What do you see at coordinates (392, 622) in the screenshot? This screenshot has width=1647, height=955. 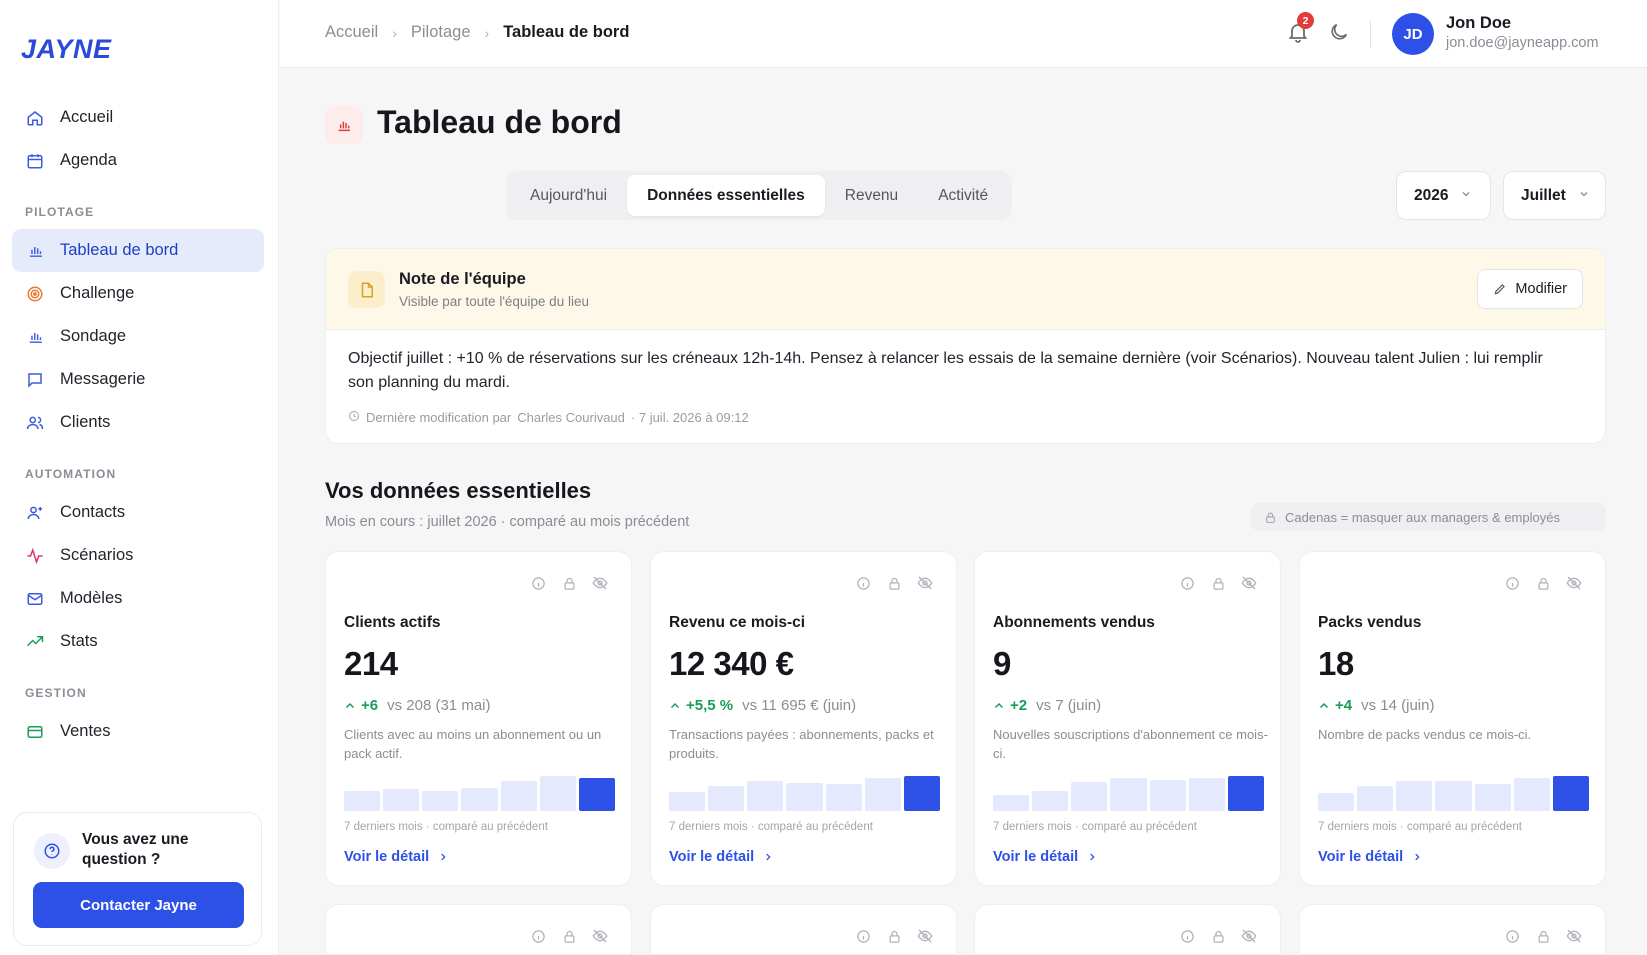 I see `kpi-label: Clients actifs` at bounding box center [392, 622].